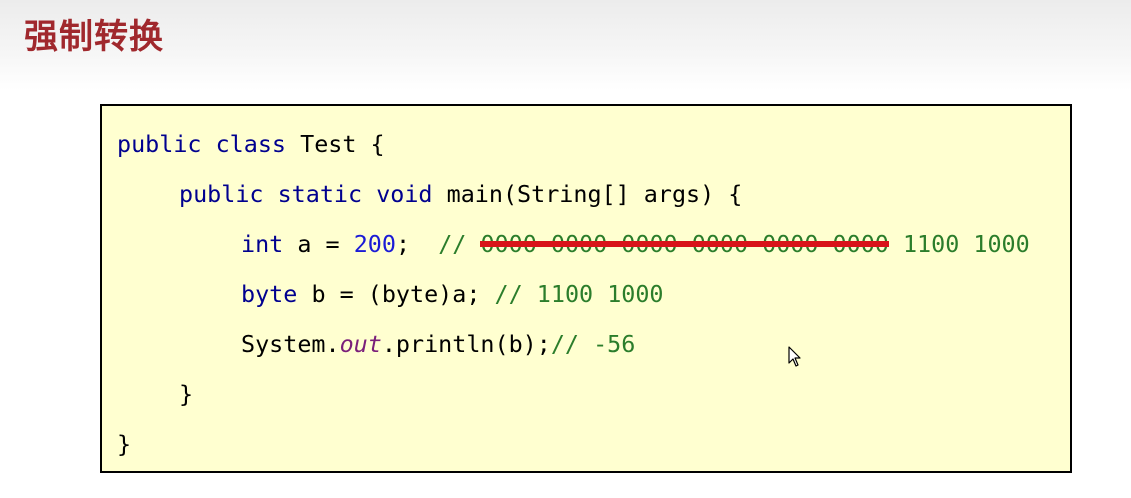 The image size is (1131, 498). What do you see at coordinates (374, 244) in the screenshot?
I see `number-literal: 200` at bounding box center [374, 244].